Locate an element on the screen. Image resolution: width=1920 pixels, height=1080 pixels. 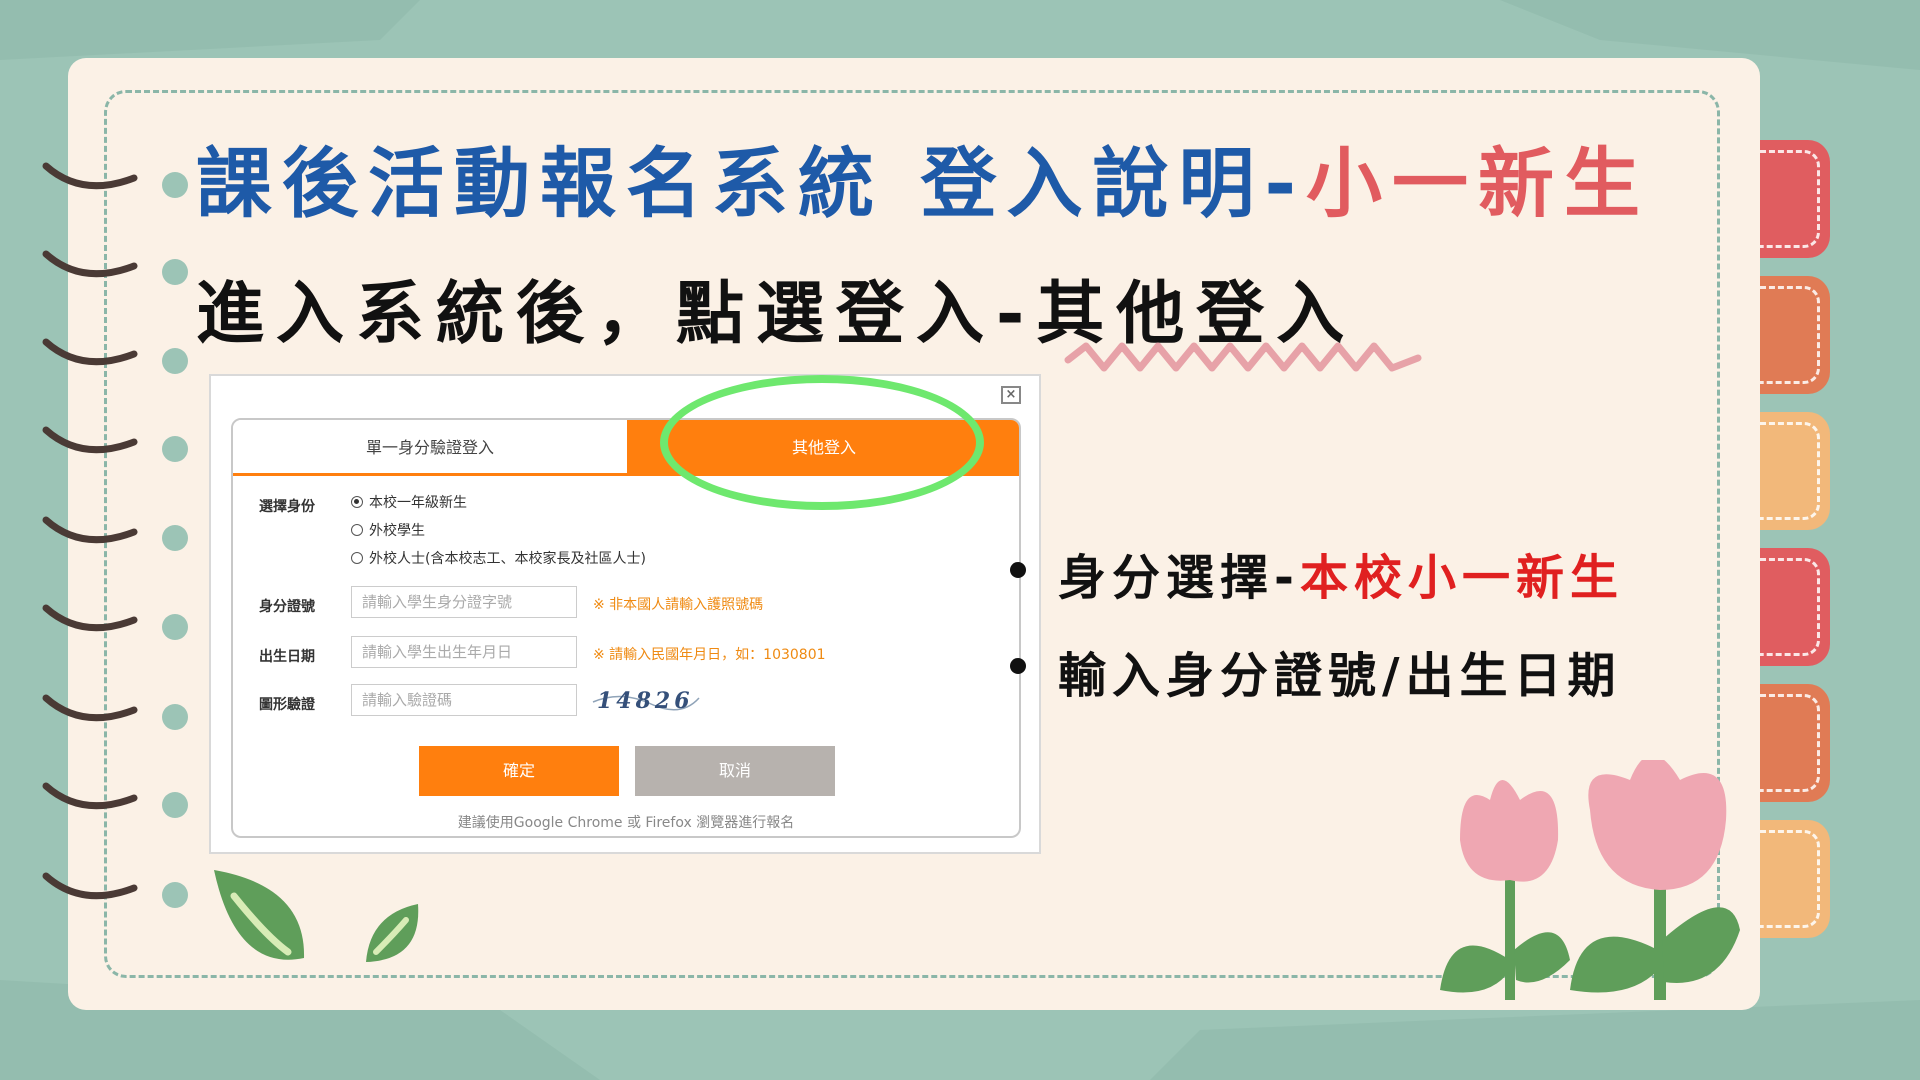
bullet-input: 輸入身分證號/出生日期 is located at coordinates (1340, 676).